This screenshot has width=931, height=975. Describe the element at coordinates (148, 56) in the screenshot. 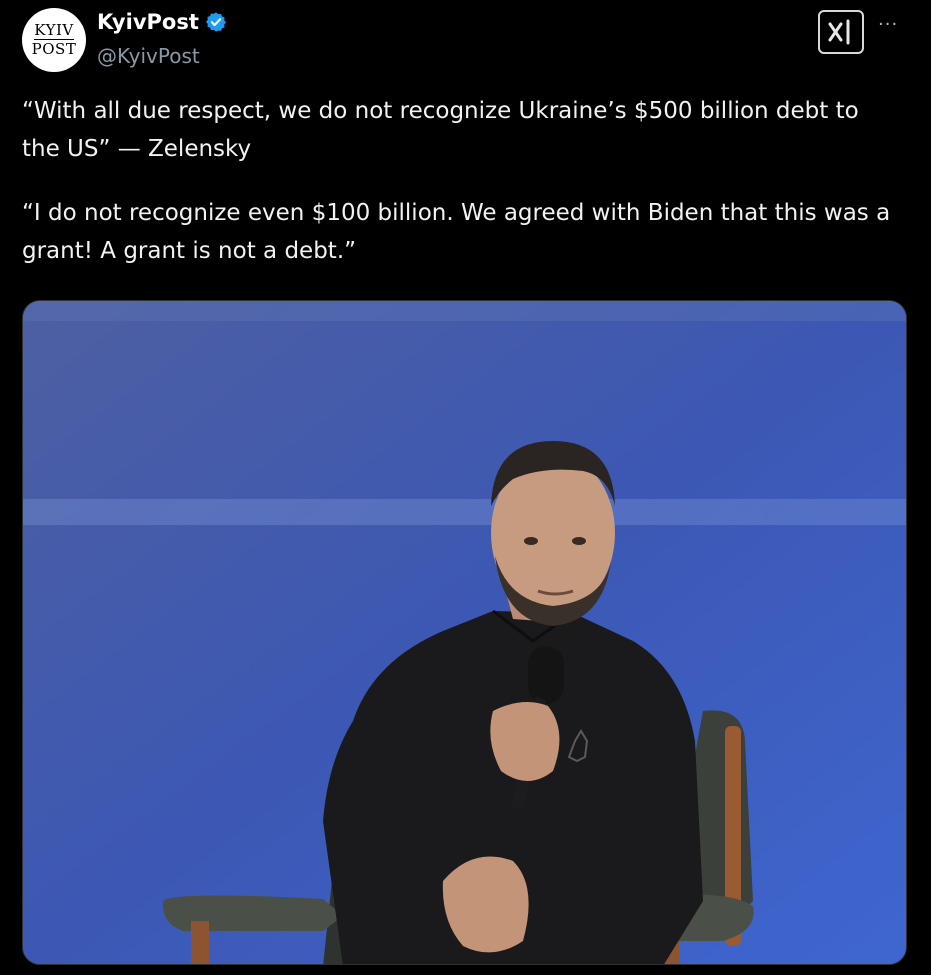

I see `handle: @KyivPost` at that location.